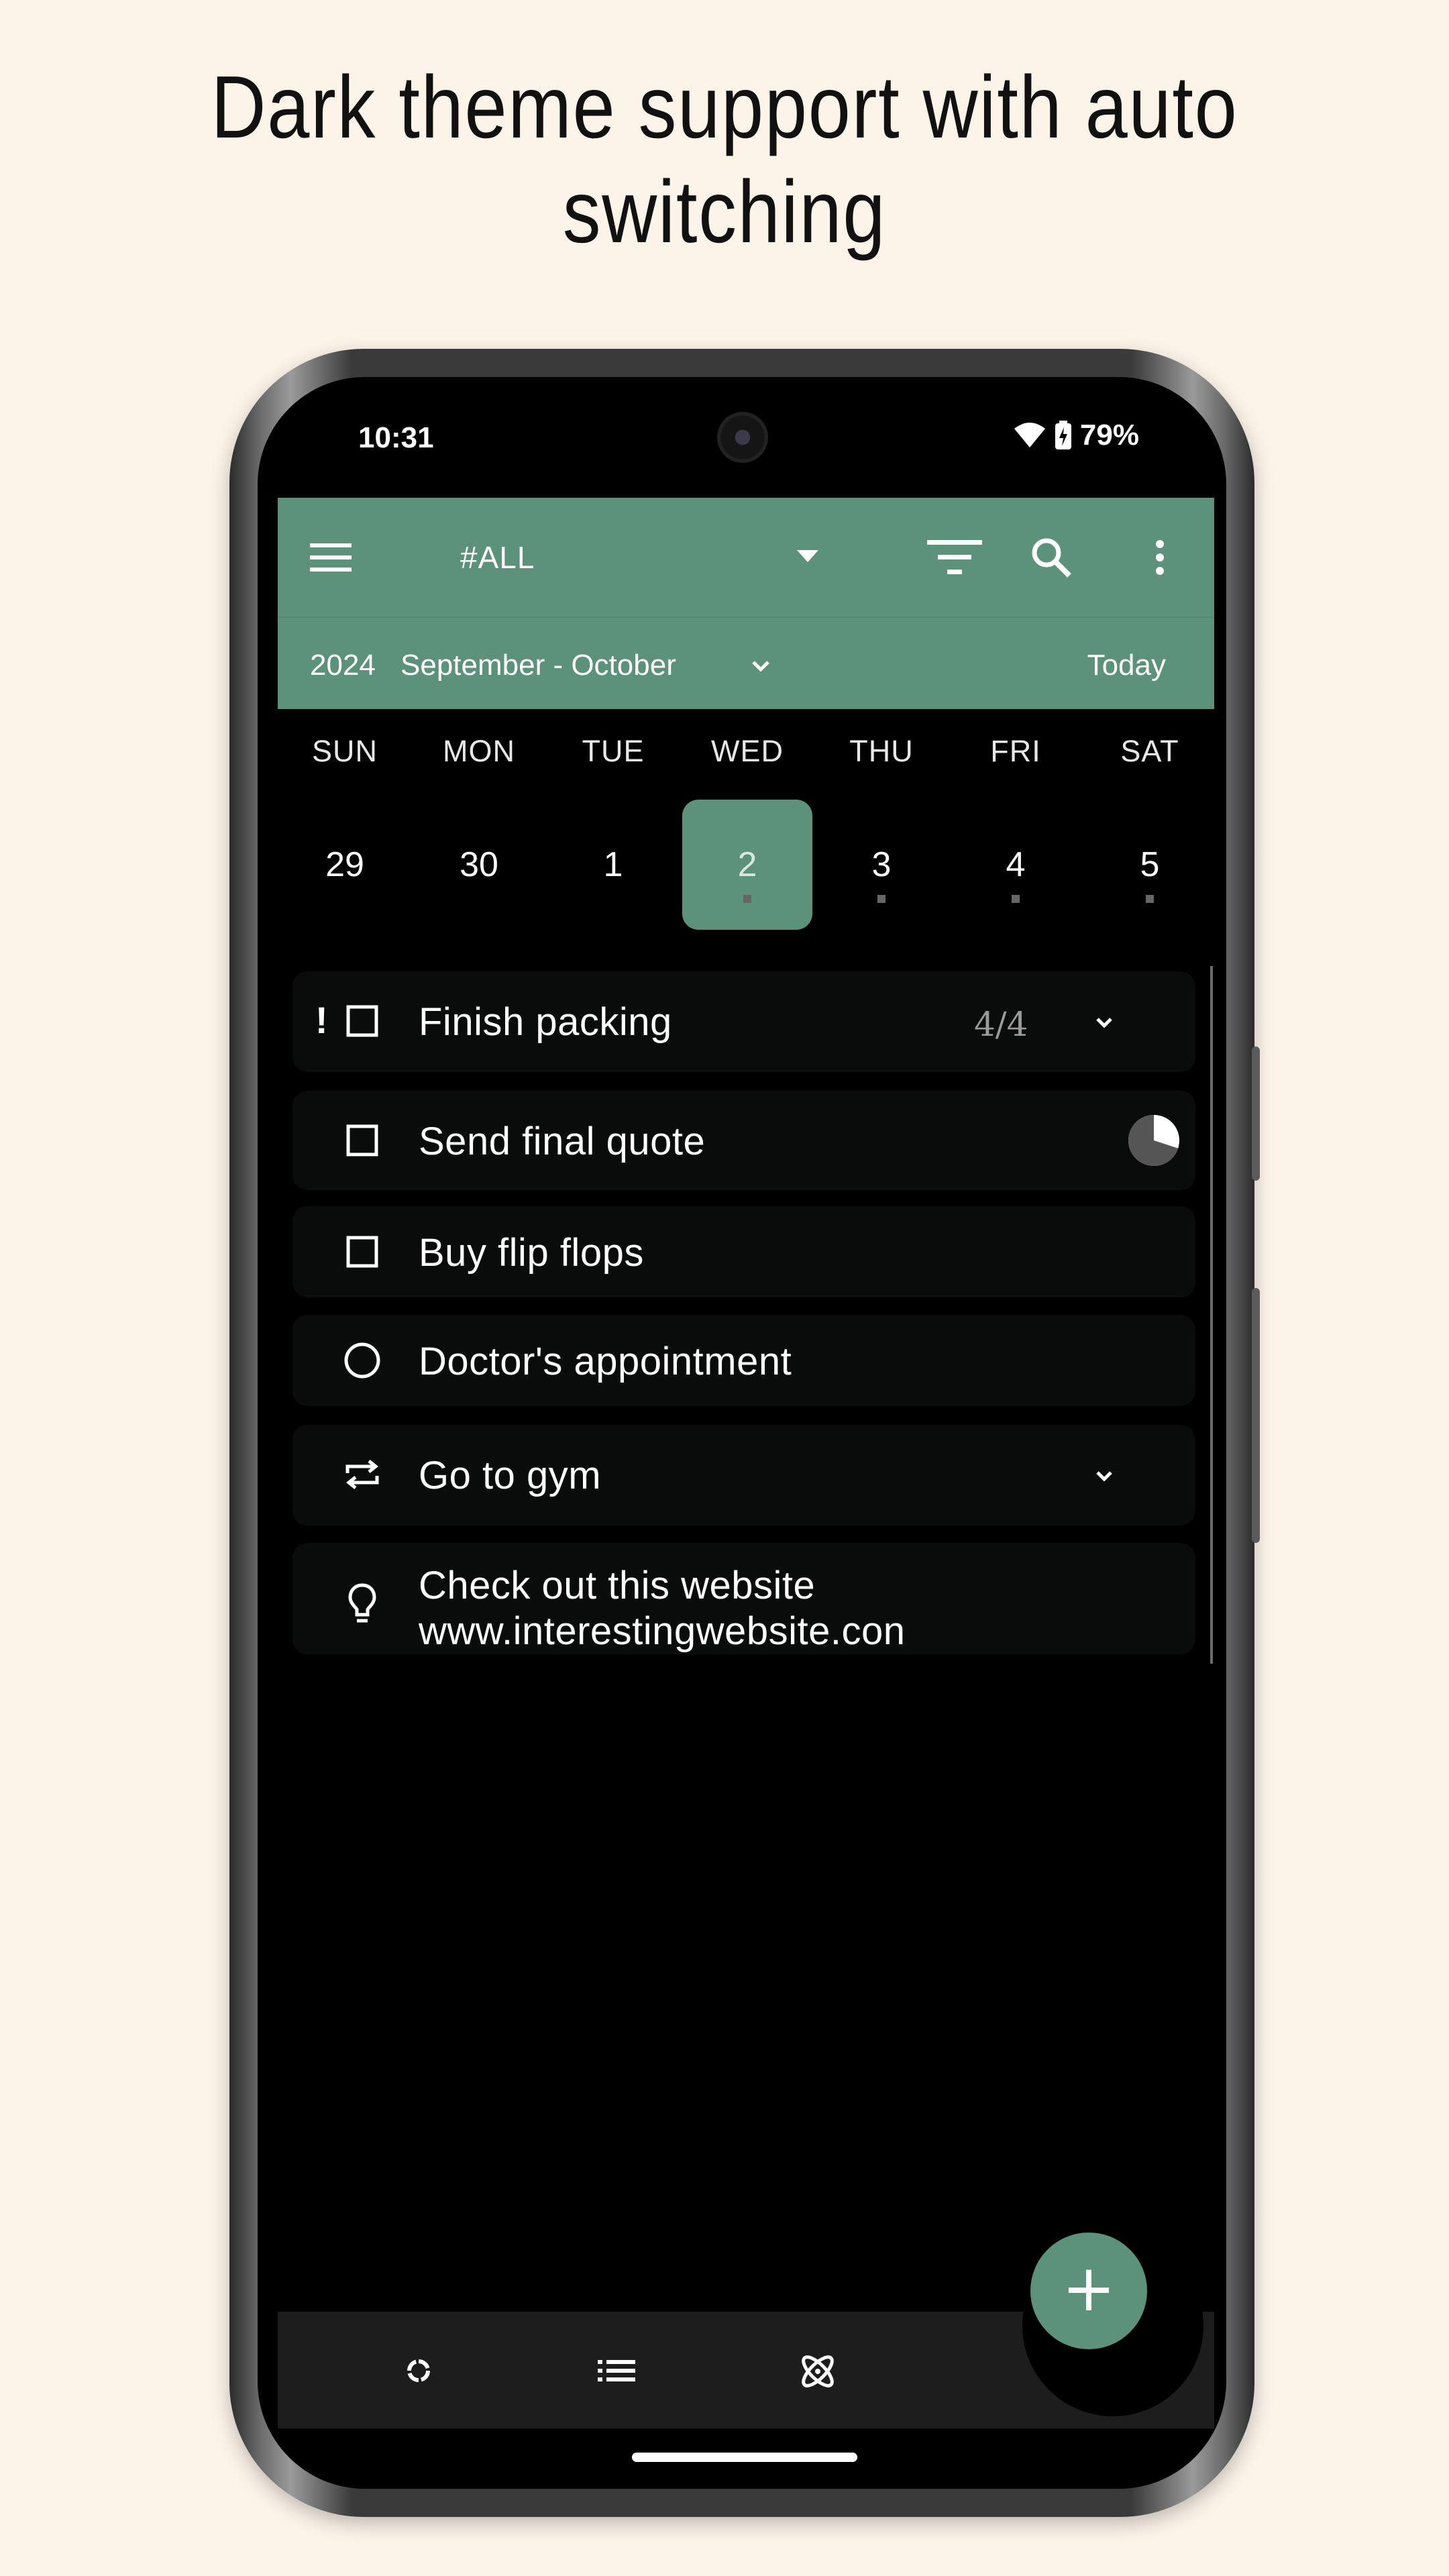 This screenshot has width=1449, height=2576. I want to click on day-number: 30, so click(479, 864).